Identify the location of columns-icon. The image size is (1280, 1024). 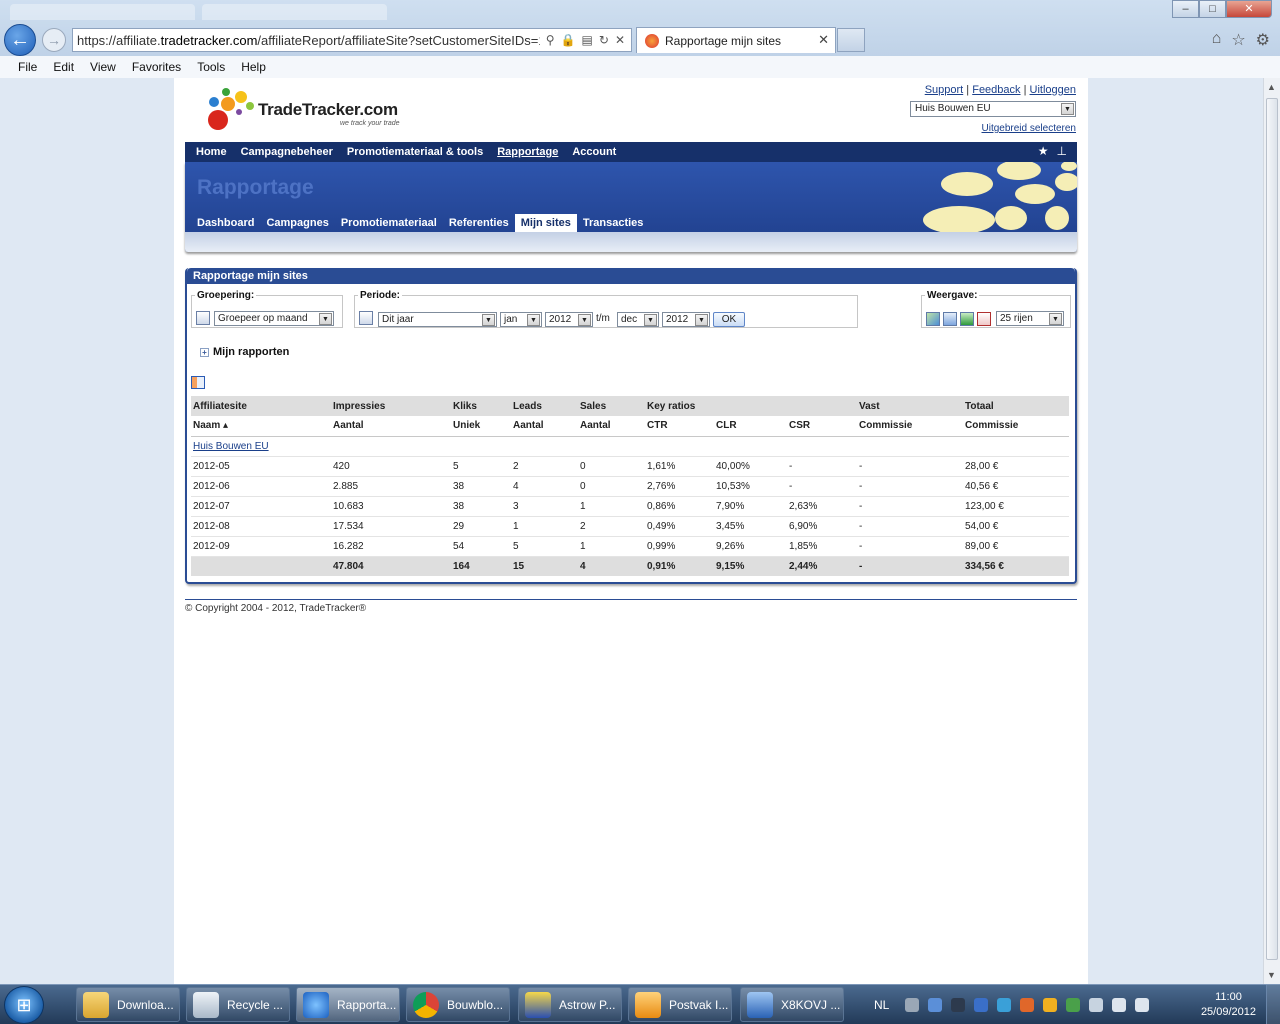
(198, 382).